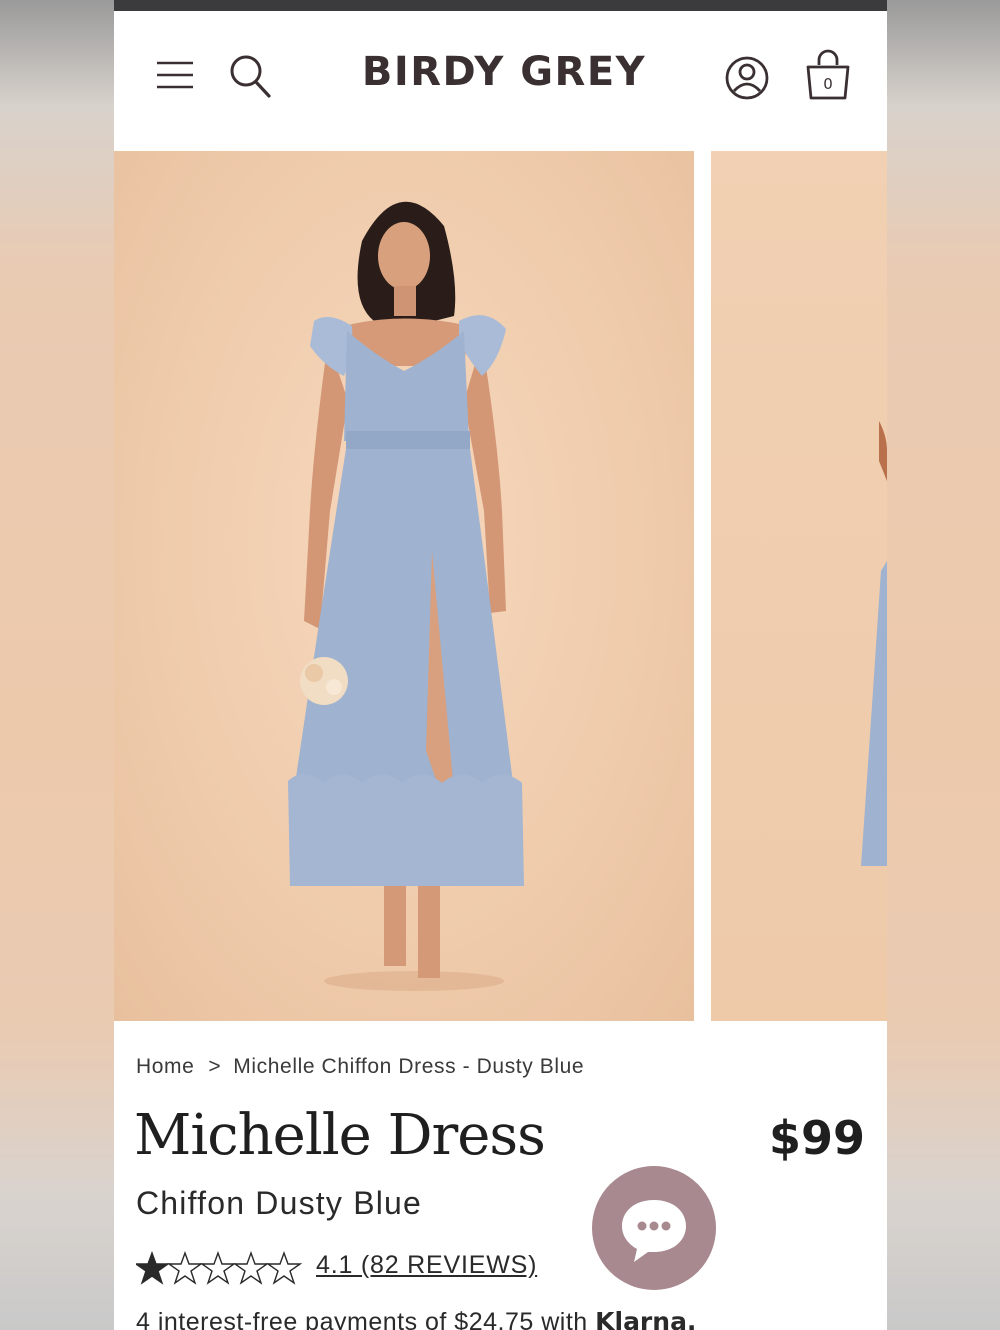 This screenshot has height=1330, width=1000. I want to click on klarna-label: Klarna., so click(645, 1318).